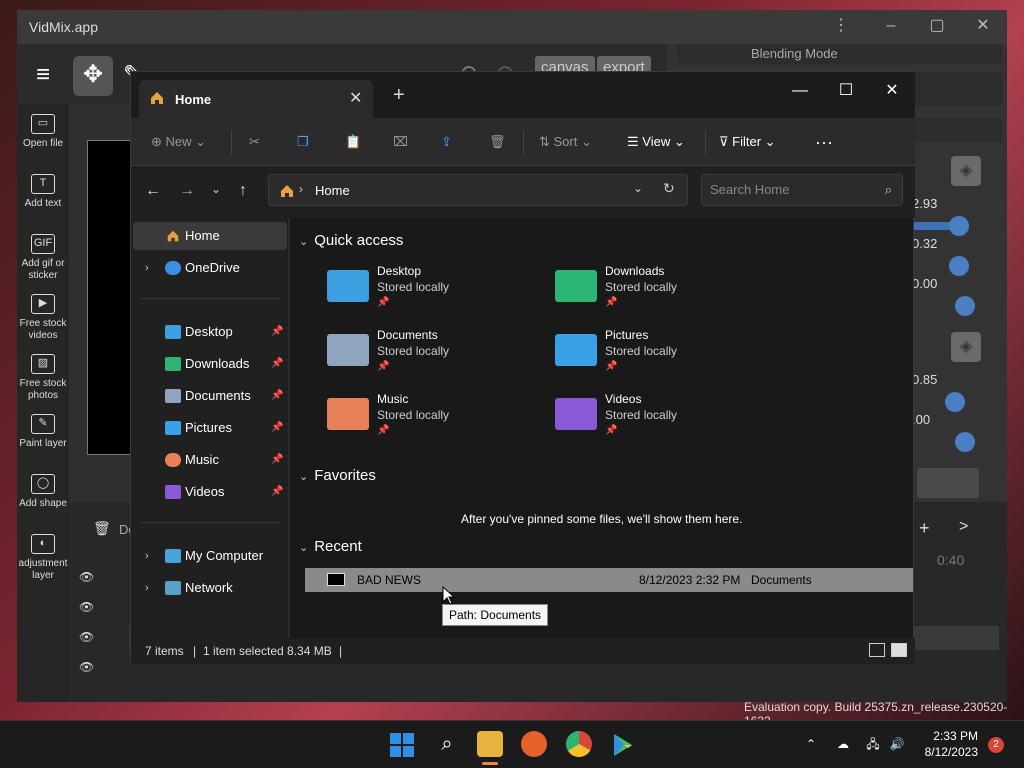 This screenshot has height=768, width=1024. I want to click on nav-item-network: › Network, so click(210, 588).